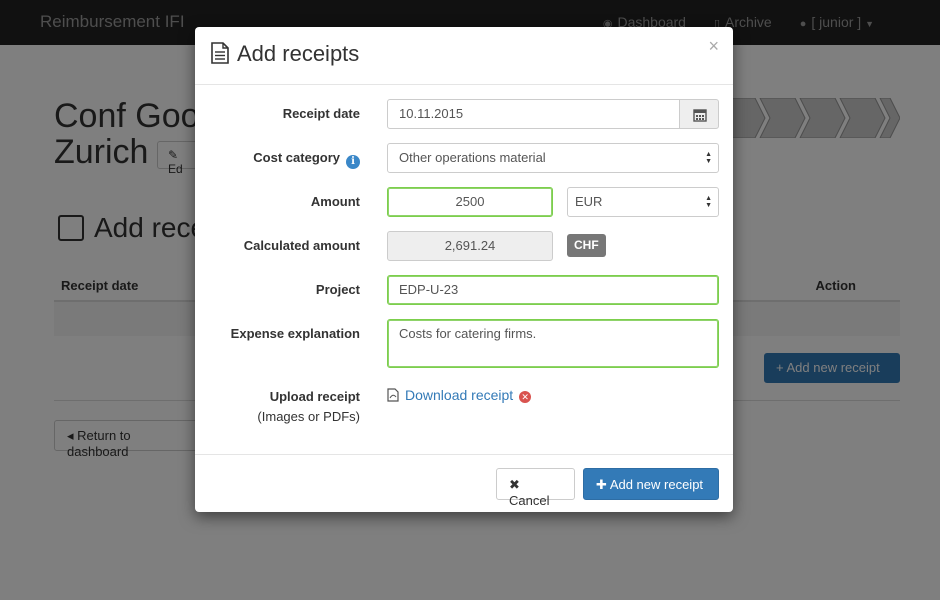  I want to click on remove-icon: ✕, so click(525, 397).